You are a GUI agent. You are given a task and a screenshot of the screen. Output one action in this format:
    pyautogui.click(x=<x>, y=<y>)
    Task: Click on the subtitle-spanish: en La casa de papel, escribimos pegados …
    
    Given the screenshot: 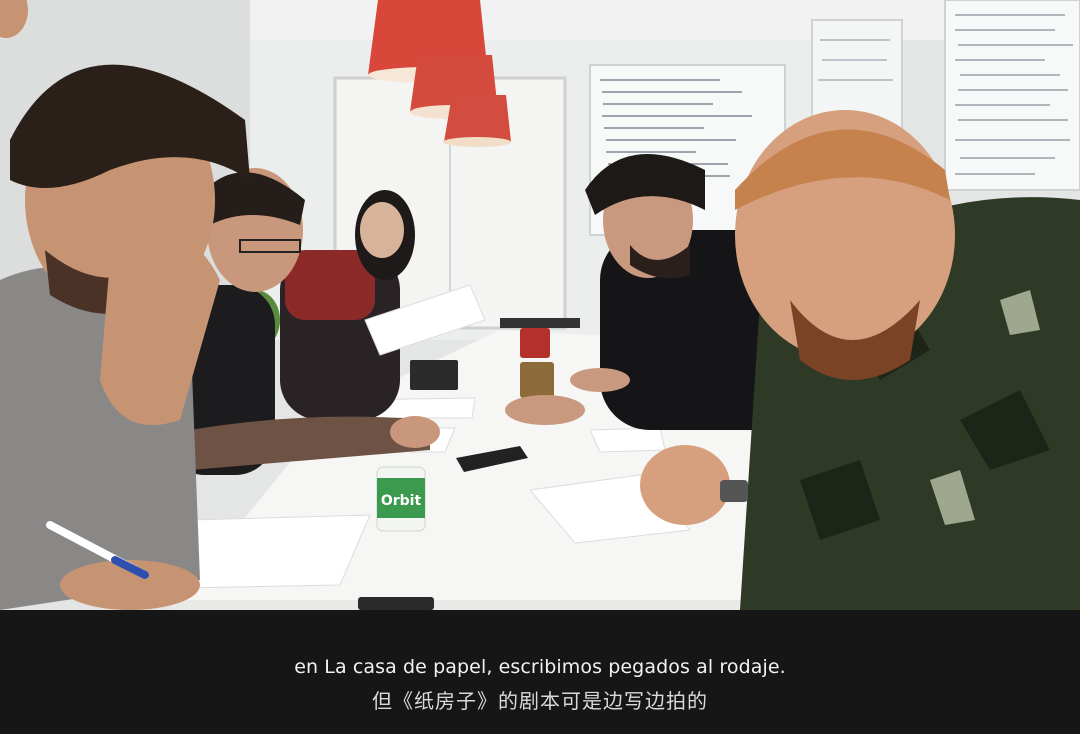 What is the action you would take?
    pyautogui.click(x=540, y=667)
    